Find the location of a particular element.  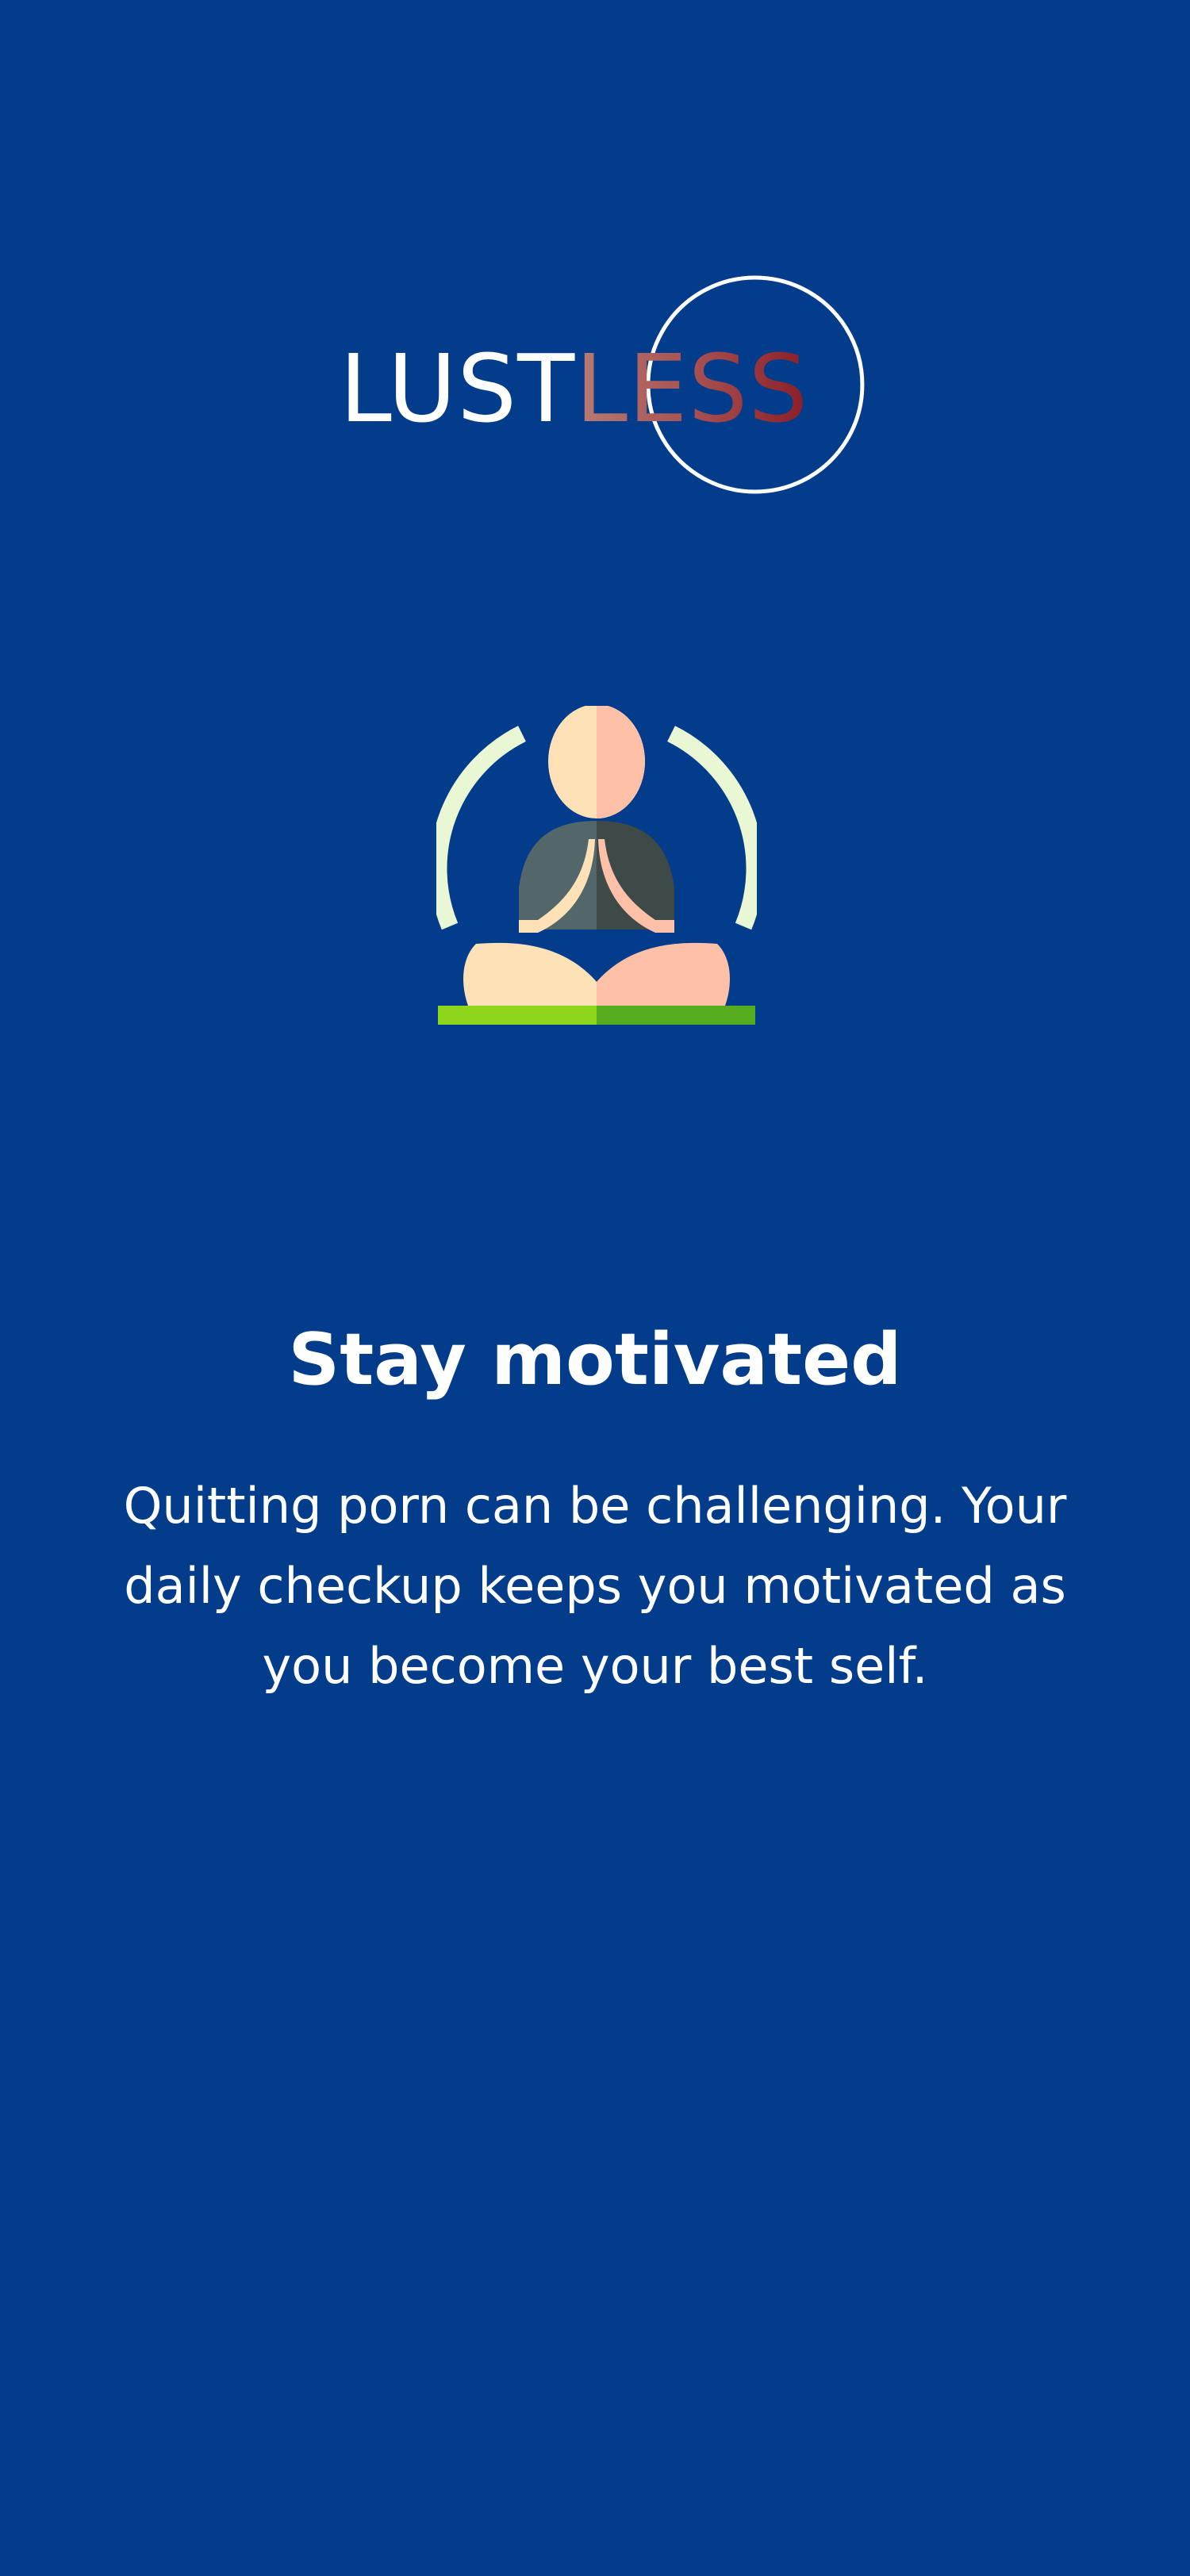

app-logo: LUSTLESS is located at coordinates (599, 391).